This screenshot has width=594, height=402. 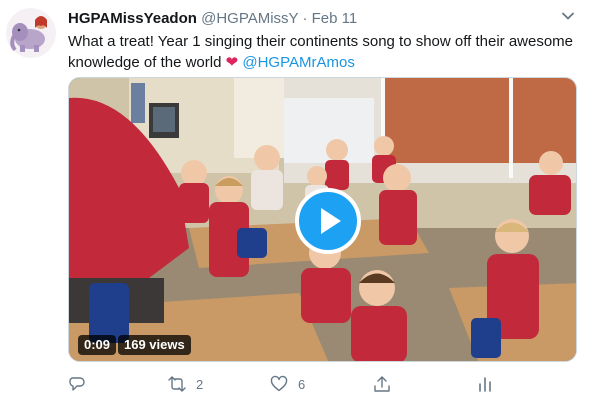 I want to click on video-views: 169 views, so click(x=154, y=345).